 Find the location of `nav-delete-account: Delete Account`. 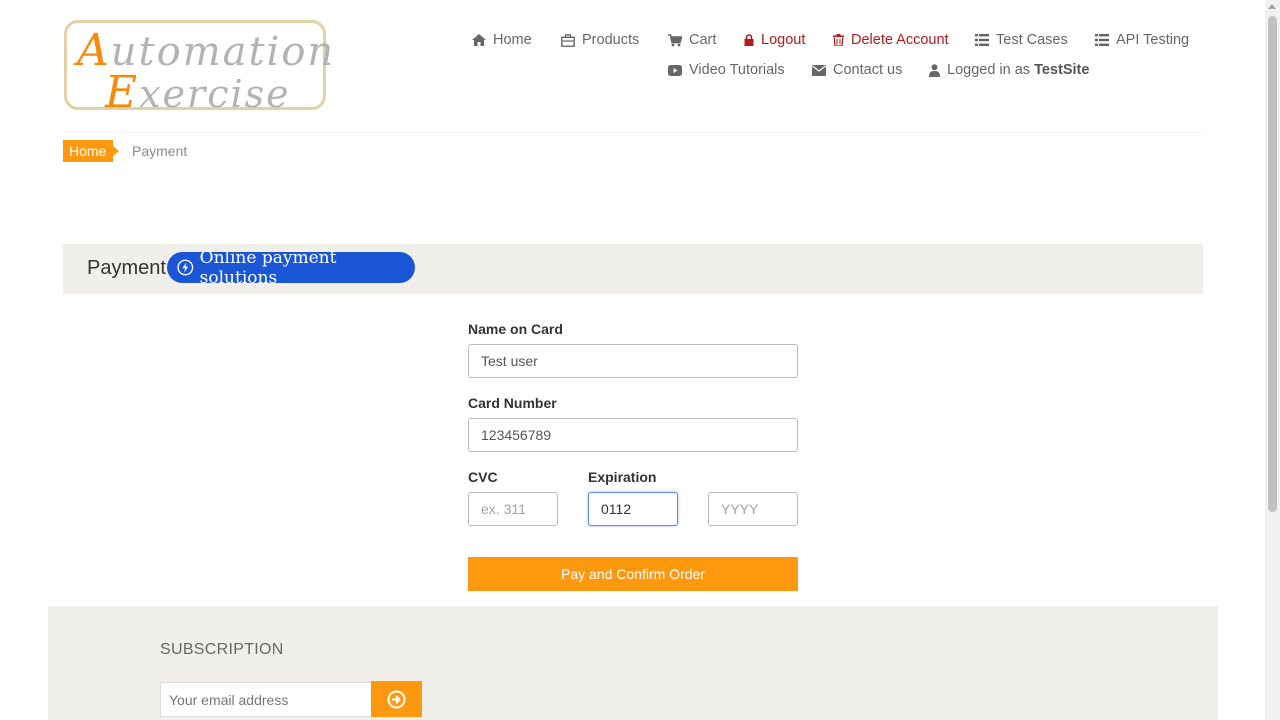

nav-delete-account: Delete Account is located at coordinates (891, 40).